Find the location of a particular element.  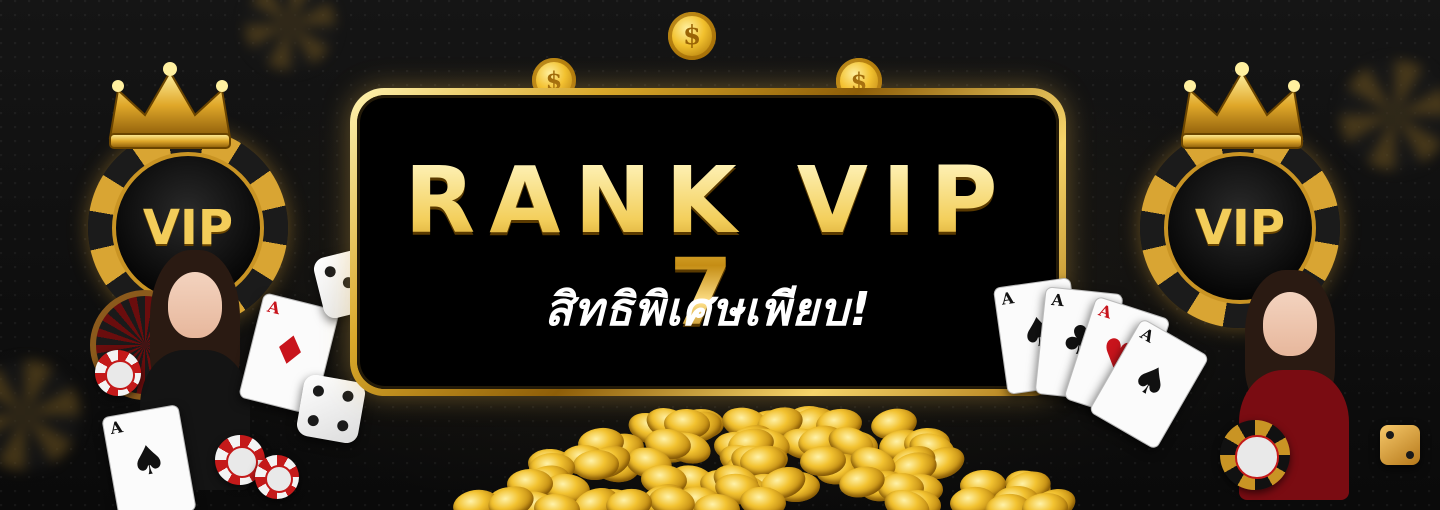

vip-badge-label-right: VIP is located at coordinates (1240, 228).